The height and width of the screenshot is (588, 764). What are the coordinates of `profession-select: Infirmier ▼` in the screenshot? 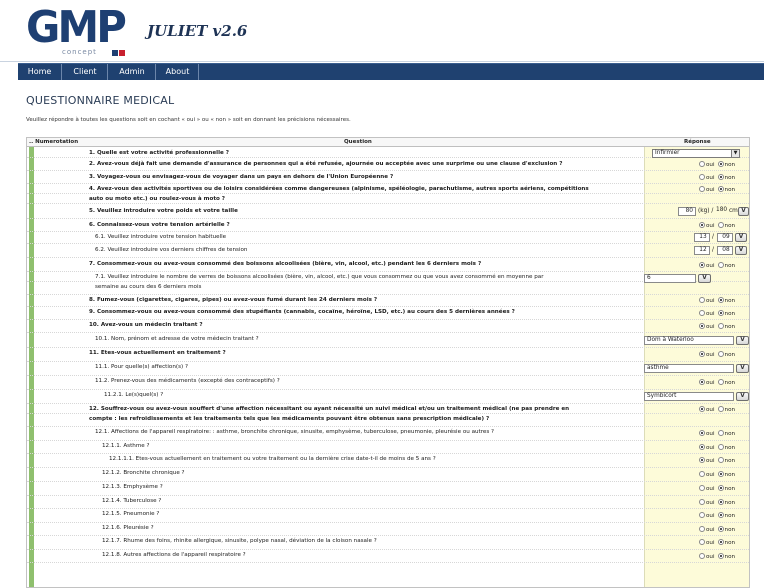 It's located at (696, 153).